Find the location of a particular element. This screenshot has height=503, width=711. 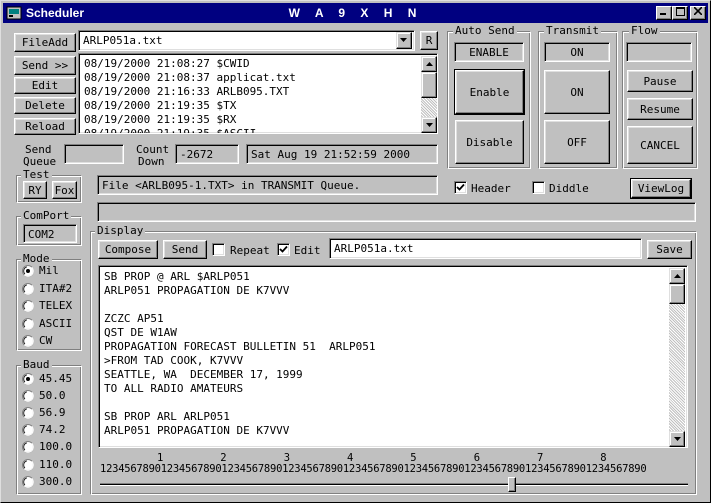

mode-option: CW is located at coordinates (50, 341).